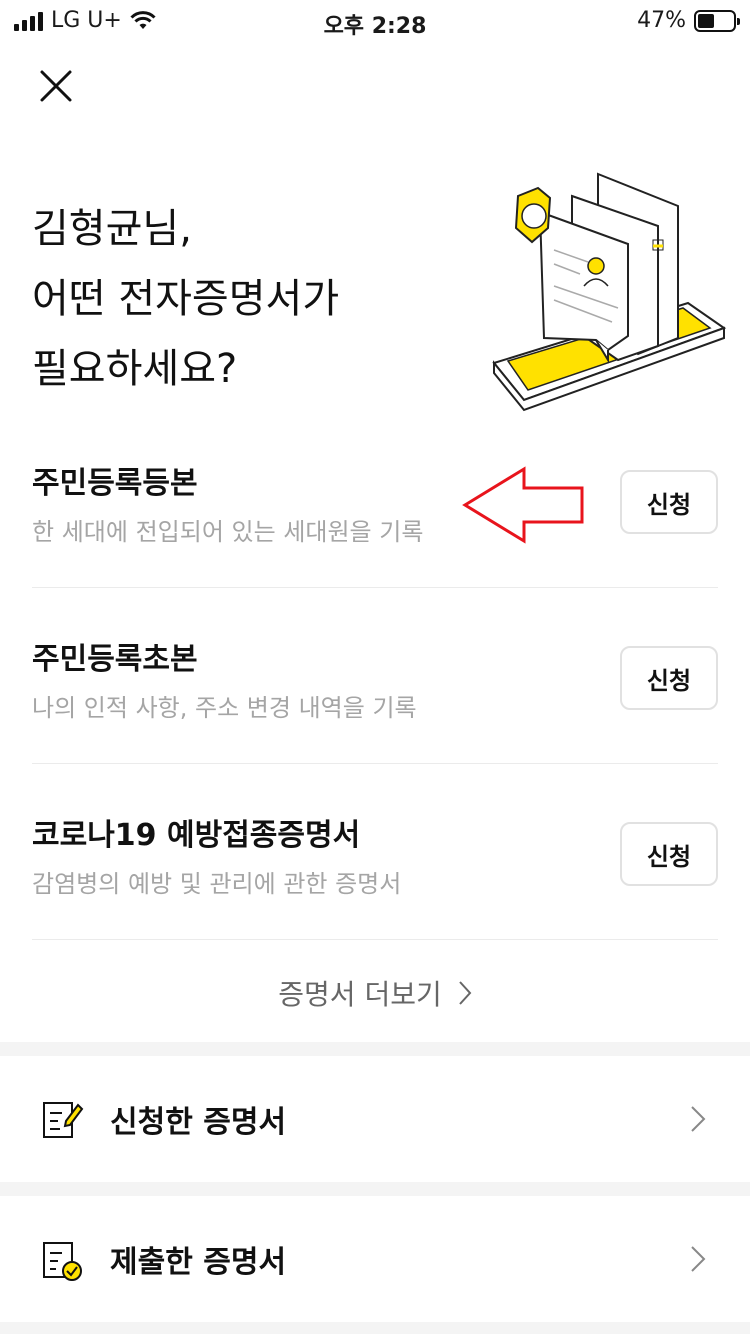 The height and width of the screenshot is (1334, 750). Describe the element at coordinates (375, 1259) in the screenshot. I see `submitted-certificates-row: 제출한 증명서` at that location.